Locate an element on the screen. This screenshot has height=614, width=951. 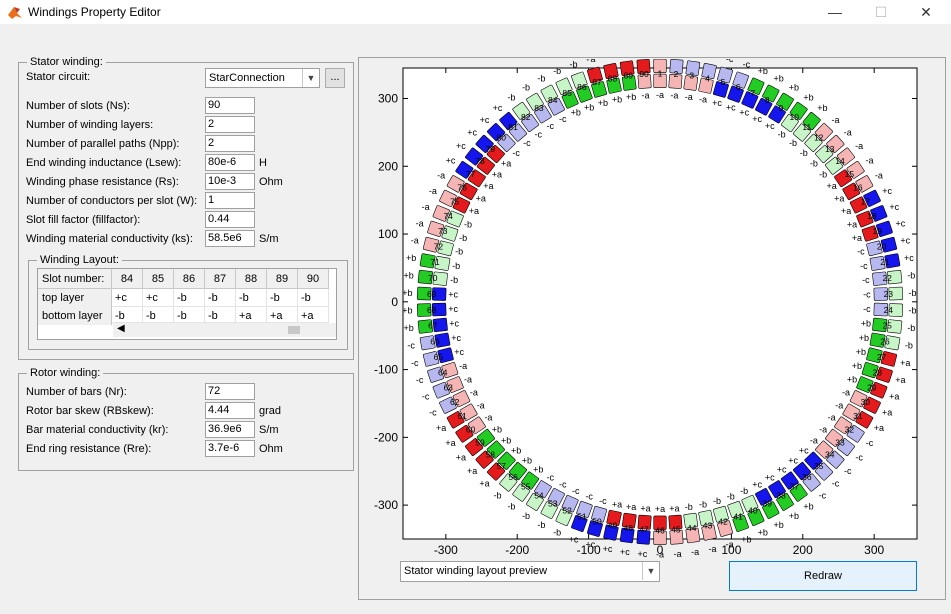
bottom-phase-label: -b is located at coordinates (913, 311).